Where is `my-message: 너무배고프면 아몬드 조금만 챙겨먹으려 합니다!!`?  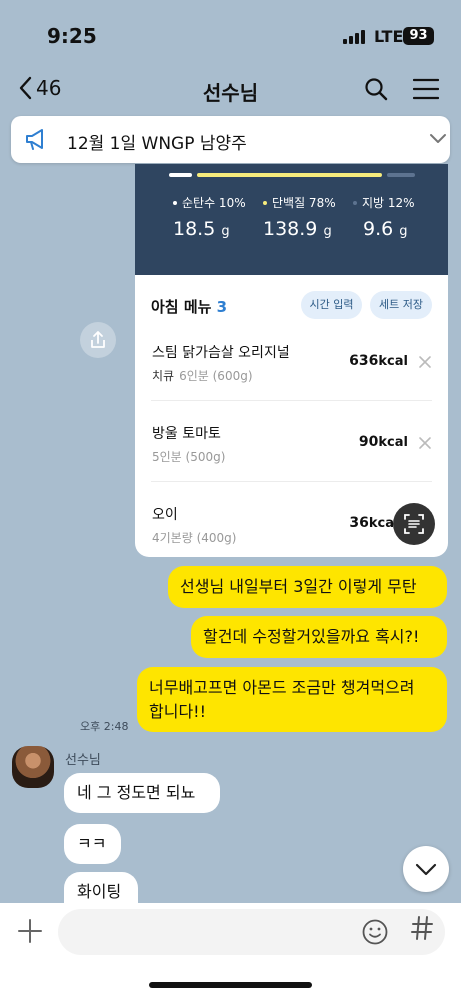
my-message: 너무배고프면 아몬드 조금만 챙겨먹으려 합니다!! is located at coordinates (292, 699).